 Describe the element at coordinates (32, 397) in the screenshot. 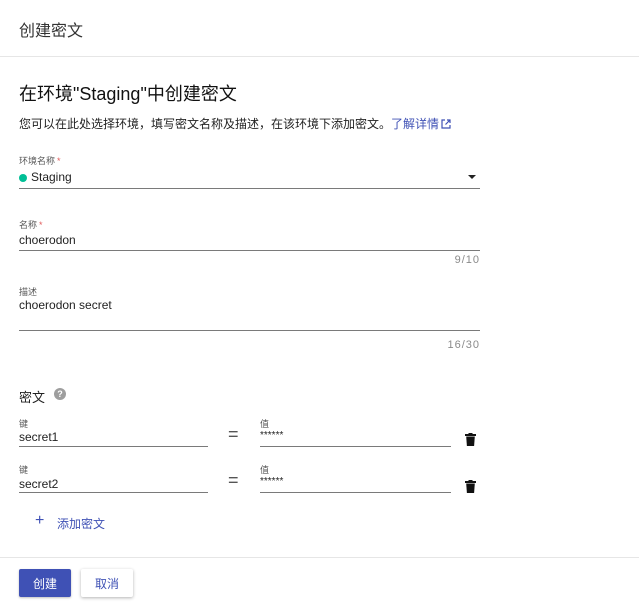

I see `secrets-section-title: 密文` at that location.